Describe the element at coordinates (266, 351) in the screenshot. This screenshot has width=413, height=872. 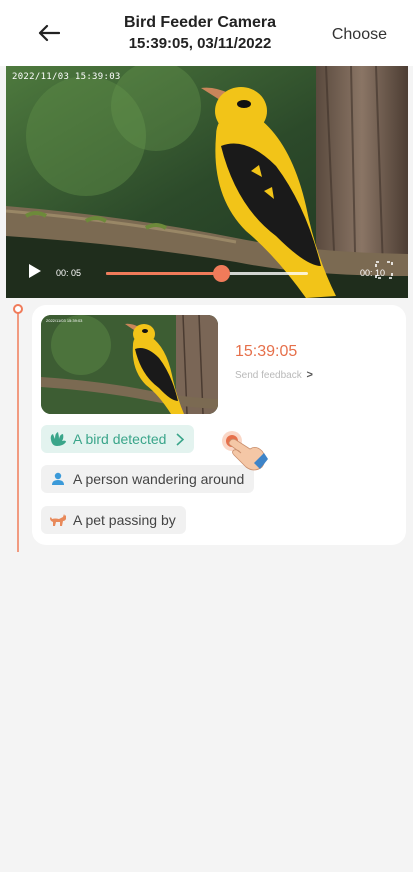
I see `event-time: 15:39:05` at that location.